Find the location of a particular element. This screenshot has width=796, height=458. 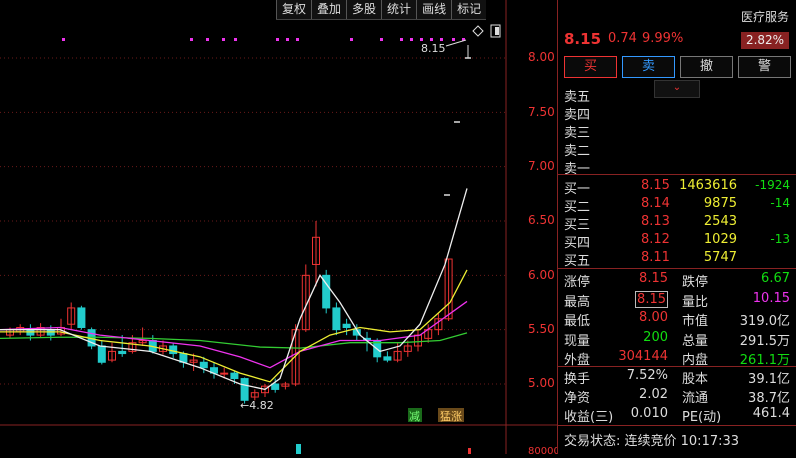

bid-volume: 9875 is located at coordinates (720, 203).